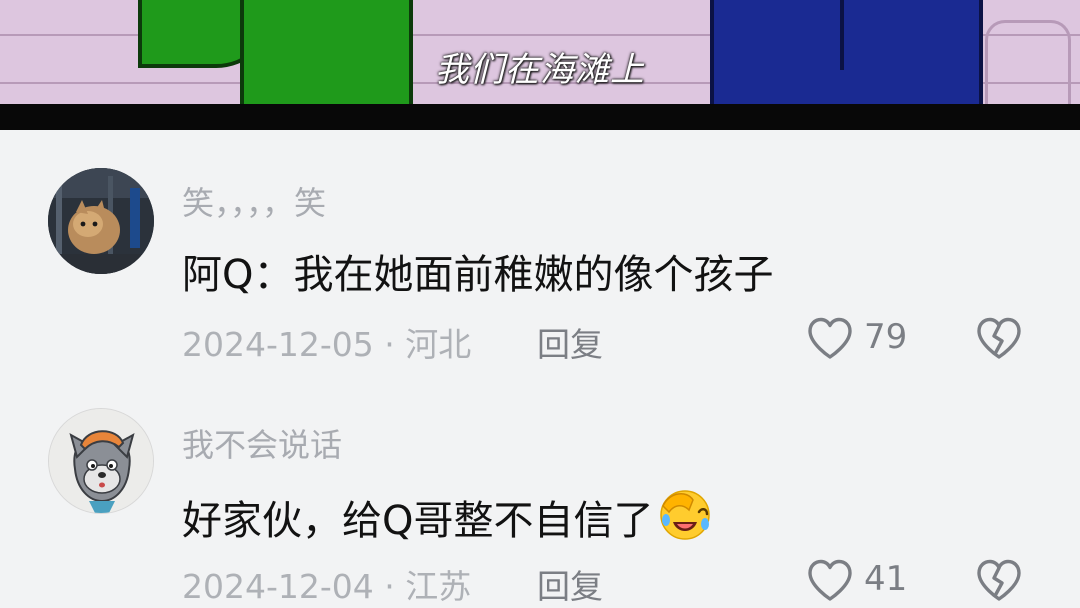  I want to click on cat-photo-avatar, so click(101, 221).